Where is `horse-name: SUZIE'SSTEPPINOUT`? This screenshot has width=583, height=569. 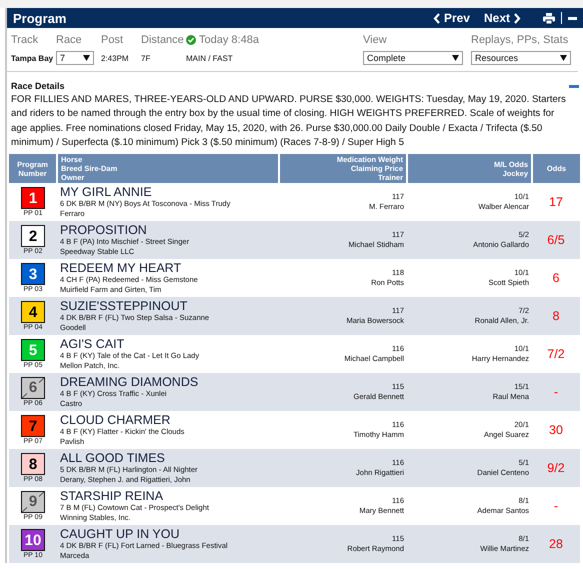 horse-name: SUZIE'SSTEPPINOUT is located at coordinates (124, 306).